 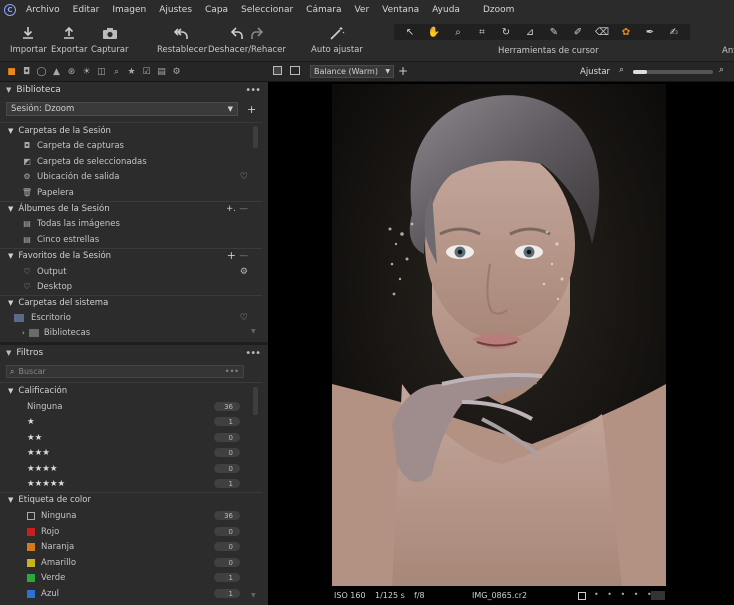 What do you see at coordinates (131, 452) in the screenshot?
I see `rating-row: ★★★ 0` at bounding box center [131, 452].